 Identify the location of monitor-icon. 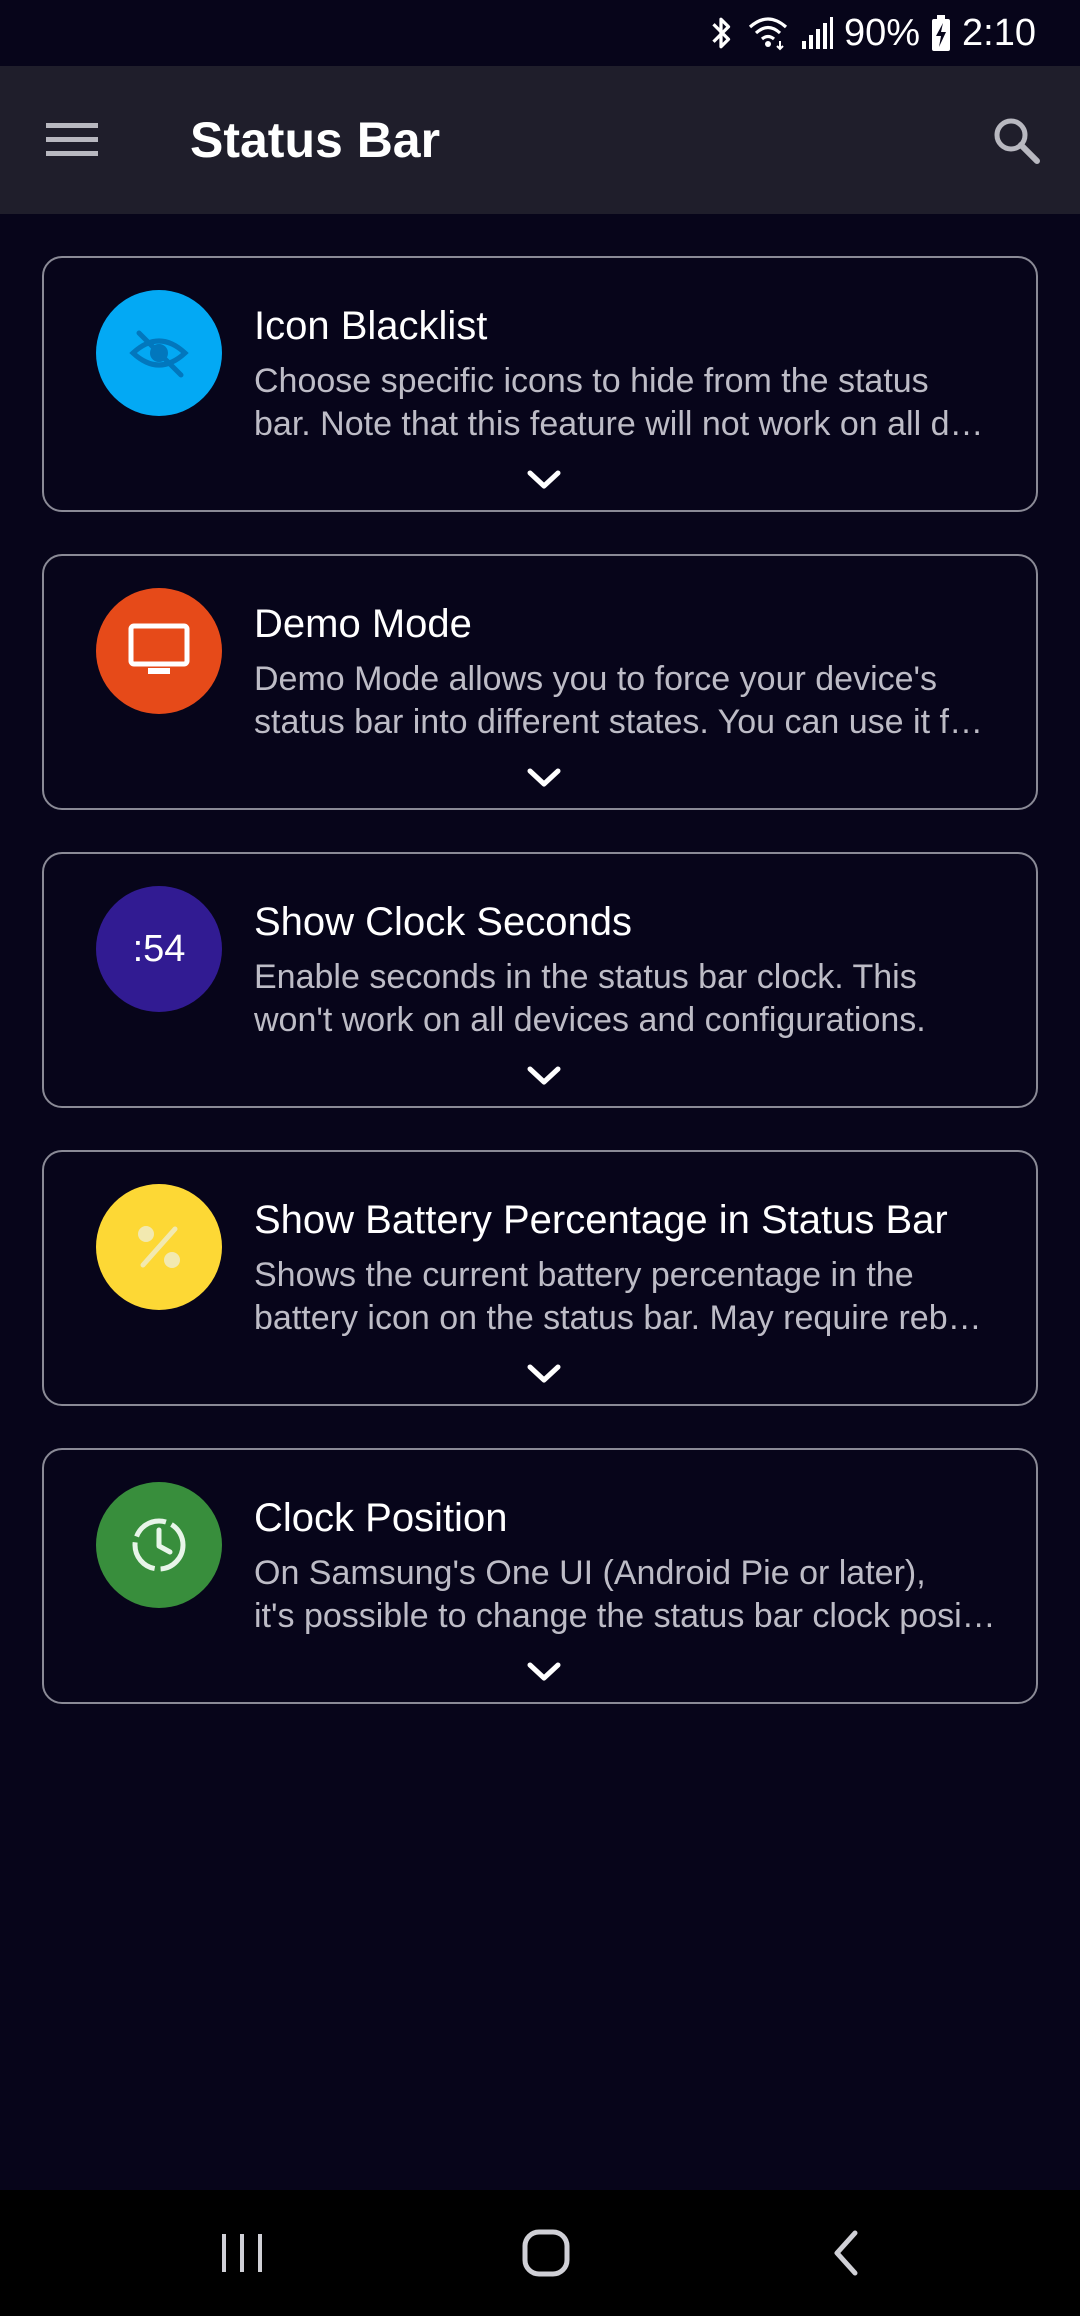
(159, 648).